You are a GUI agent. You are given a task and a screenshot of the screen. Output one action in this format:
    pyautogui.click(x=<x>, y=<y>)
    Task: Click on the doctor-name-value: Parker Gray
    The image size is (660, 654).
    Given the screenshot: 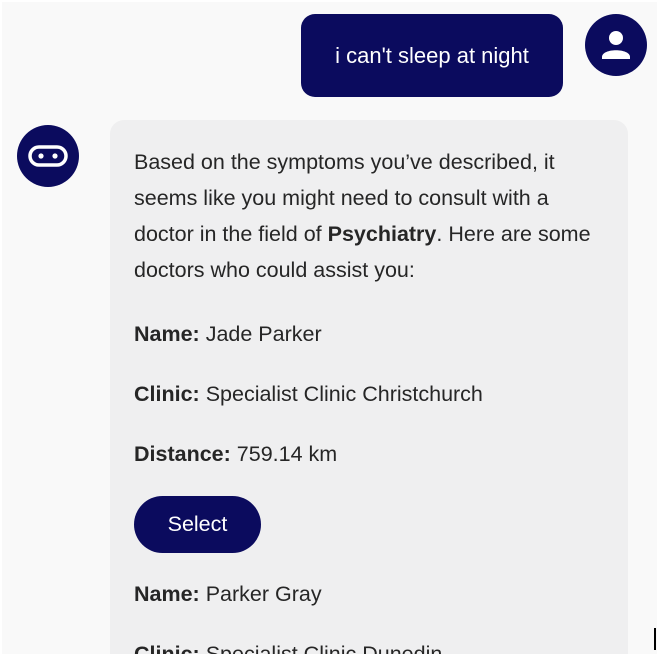 What is the action you would take?
    pyautogui.click(x=263, y=594)
    